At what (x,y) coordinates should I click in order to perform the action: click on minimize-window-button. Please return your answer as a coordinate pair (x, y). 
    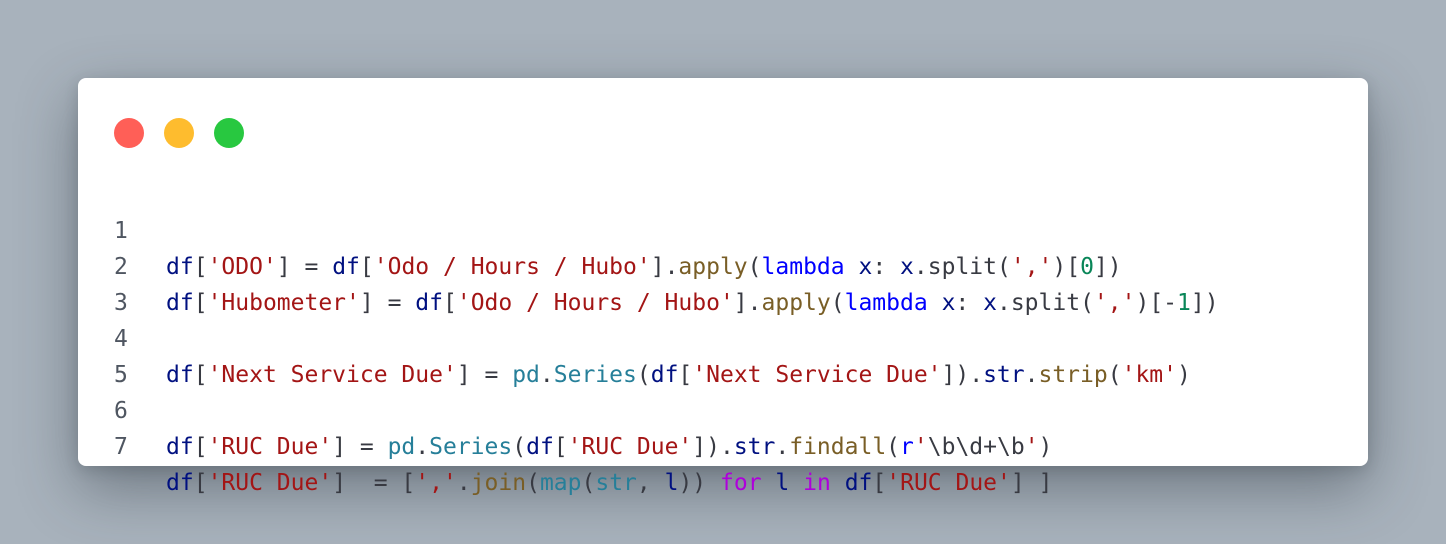
    Looking at the image, I should click on (179, 133).